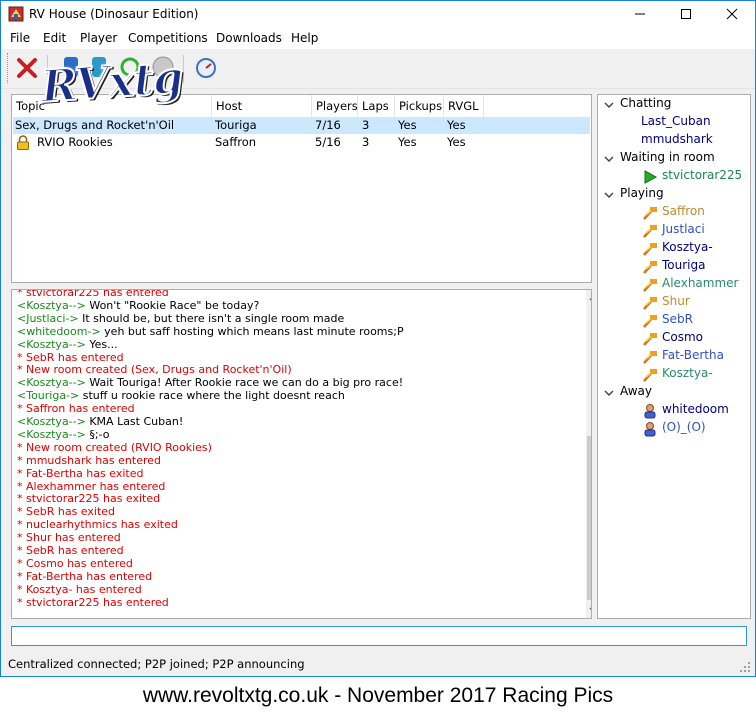  Describe the element at coordinates (676, 301) in the screenshot. I see `user-item: Shur` at that location.